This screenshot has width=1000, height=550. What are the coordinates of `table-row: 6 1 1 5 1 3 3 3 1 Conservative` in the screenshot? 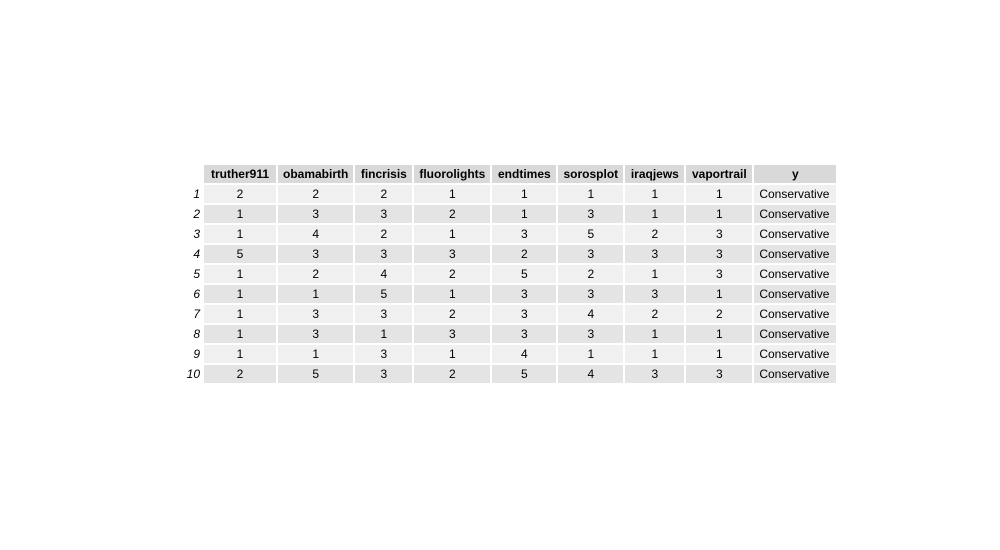 It's located at (511, 294).